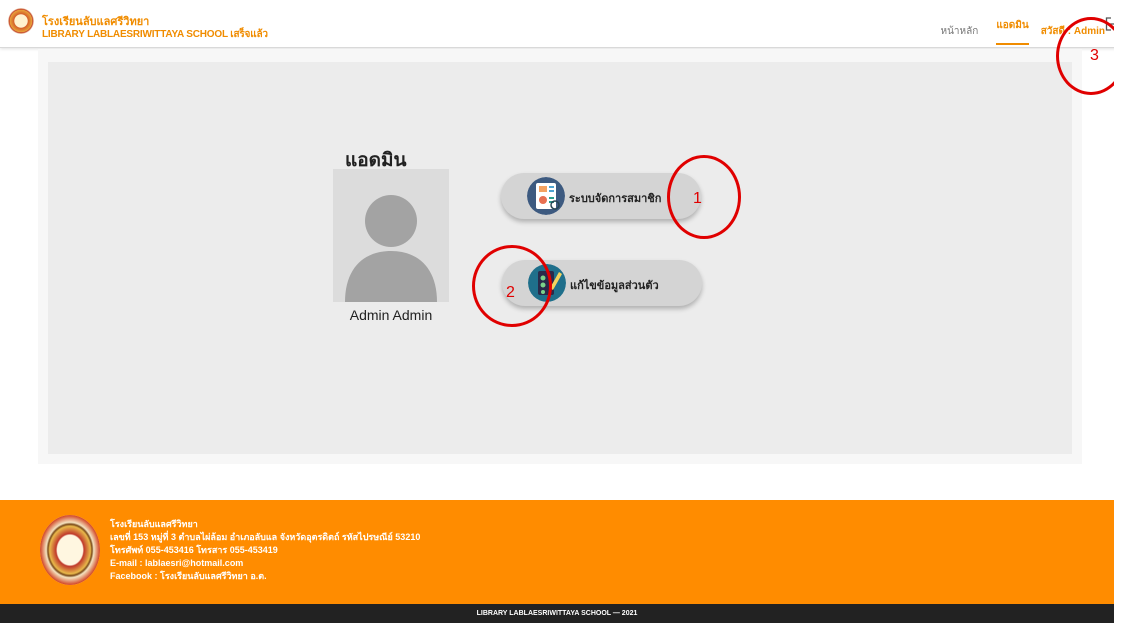  I want to click on footer-facebook: Facebook : โรงเรียนลับแลศรีวิทยา อ.ต., so click(265, 576).